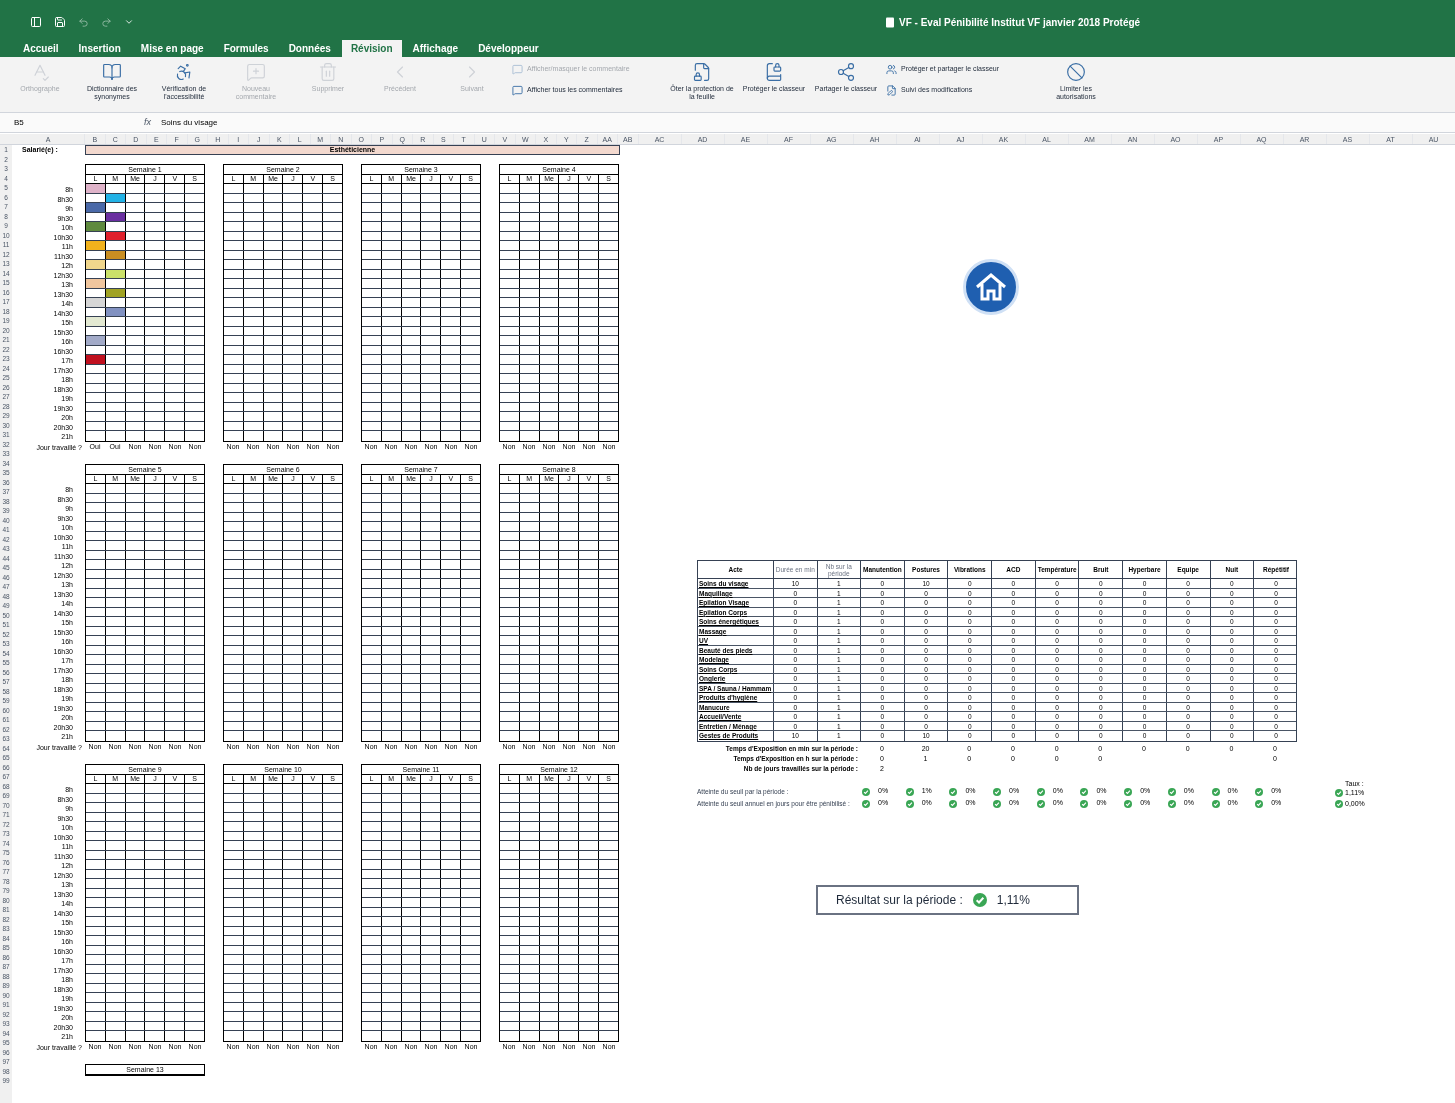 The image size is (1455, 1103). What do you see at coordinates (1076, 72) in the screenshot?
I see `ban-icon` at bounding box center [1076, 72].